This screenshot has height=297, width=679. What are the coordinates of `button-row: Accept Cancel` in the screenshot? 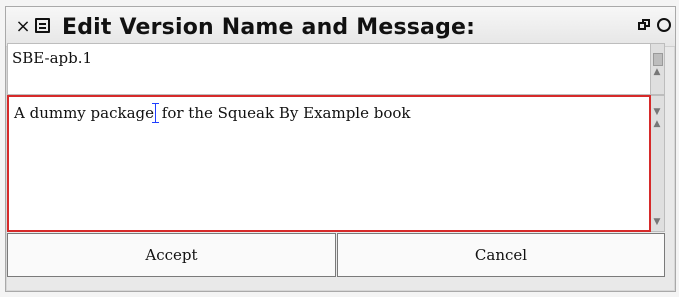 It's located at (336, 255).